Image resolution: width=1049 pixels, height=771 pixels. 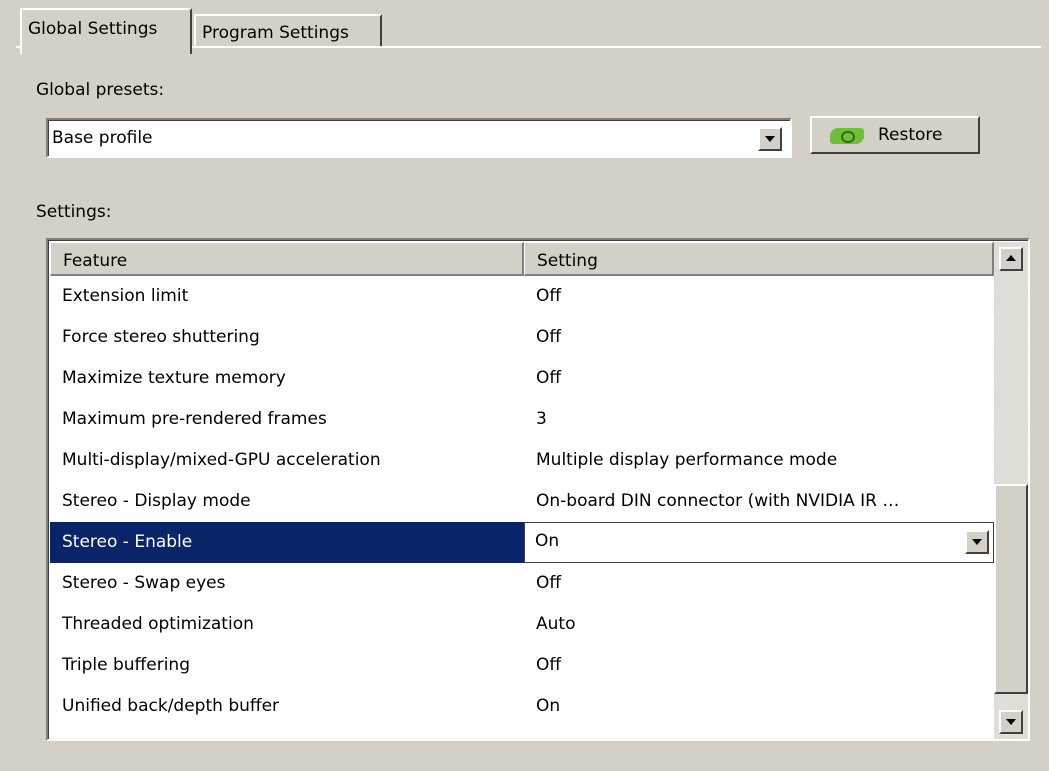 I want to click on table-row: Force stereo shuttering Off, so click(x=522, y=337).